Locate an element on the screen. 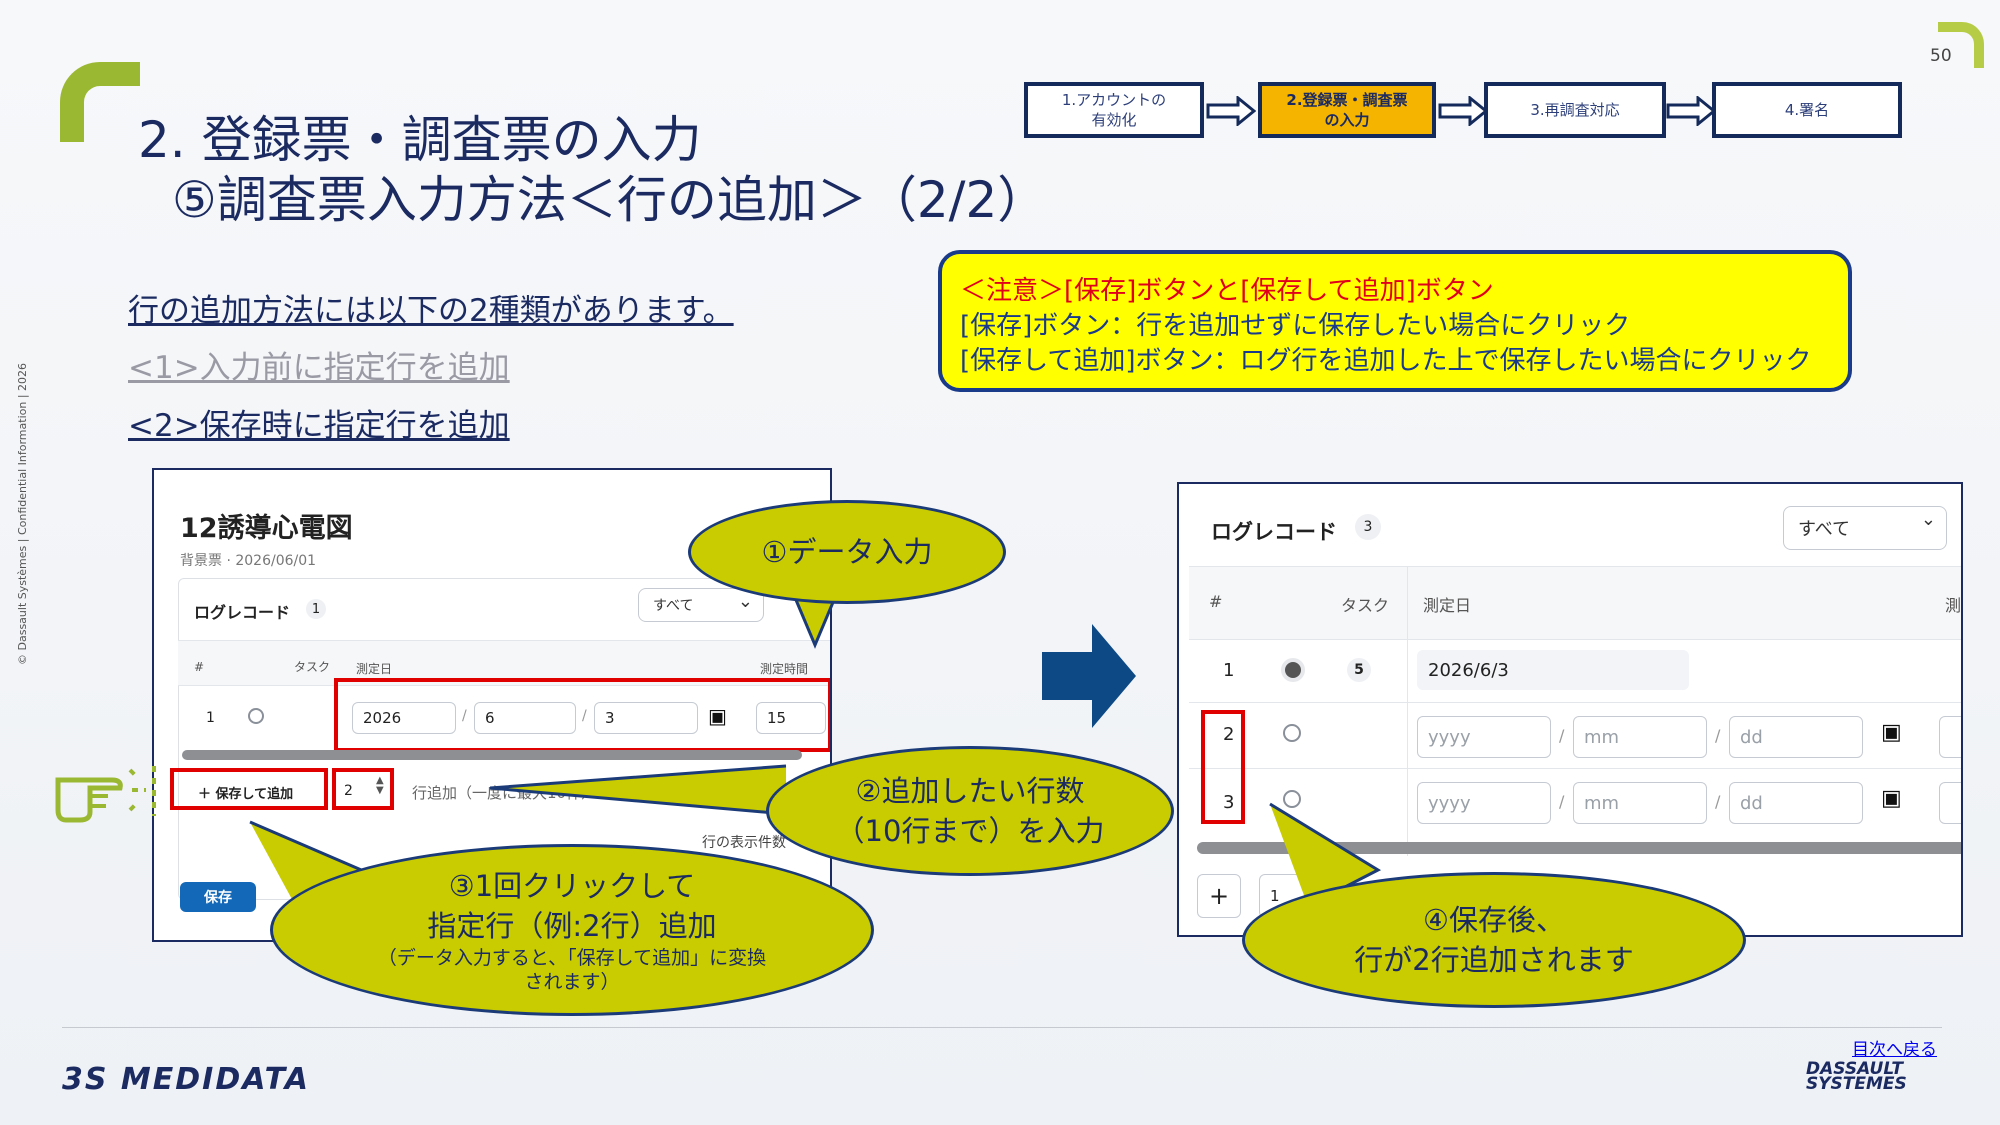 The width and height of the screenshot is (2000, 1125). added-rows-highlight is located at coordinates (1223, 767).